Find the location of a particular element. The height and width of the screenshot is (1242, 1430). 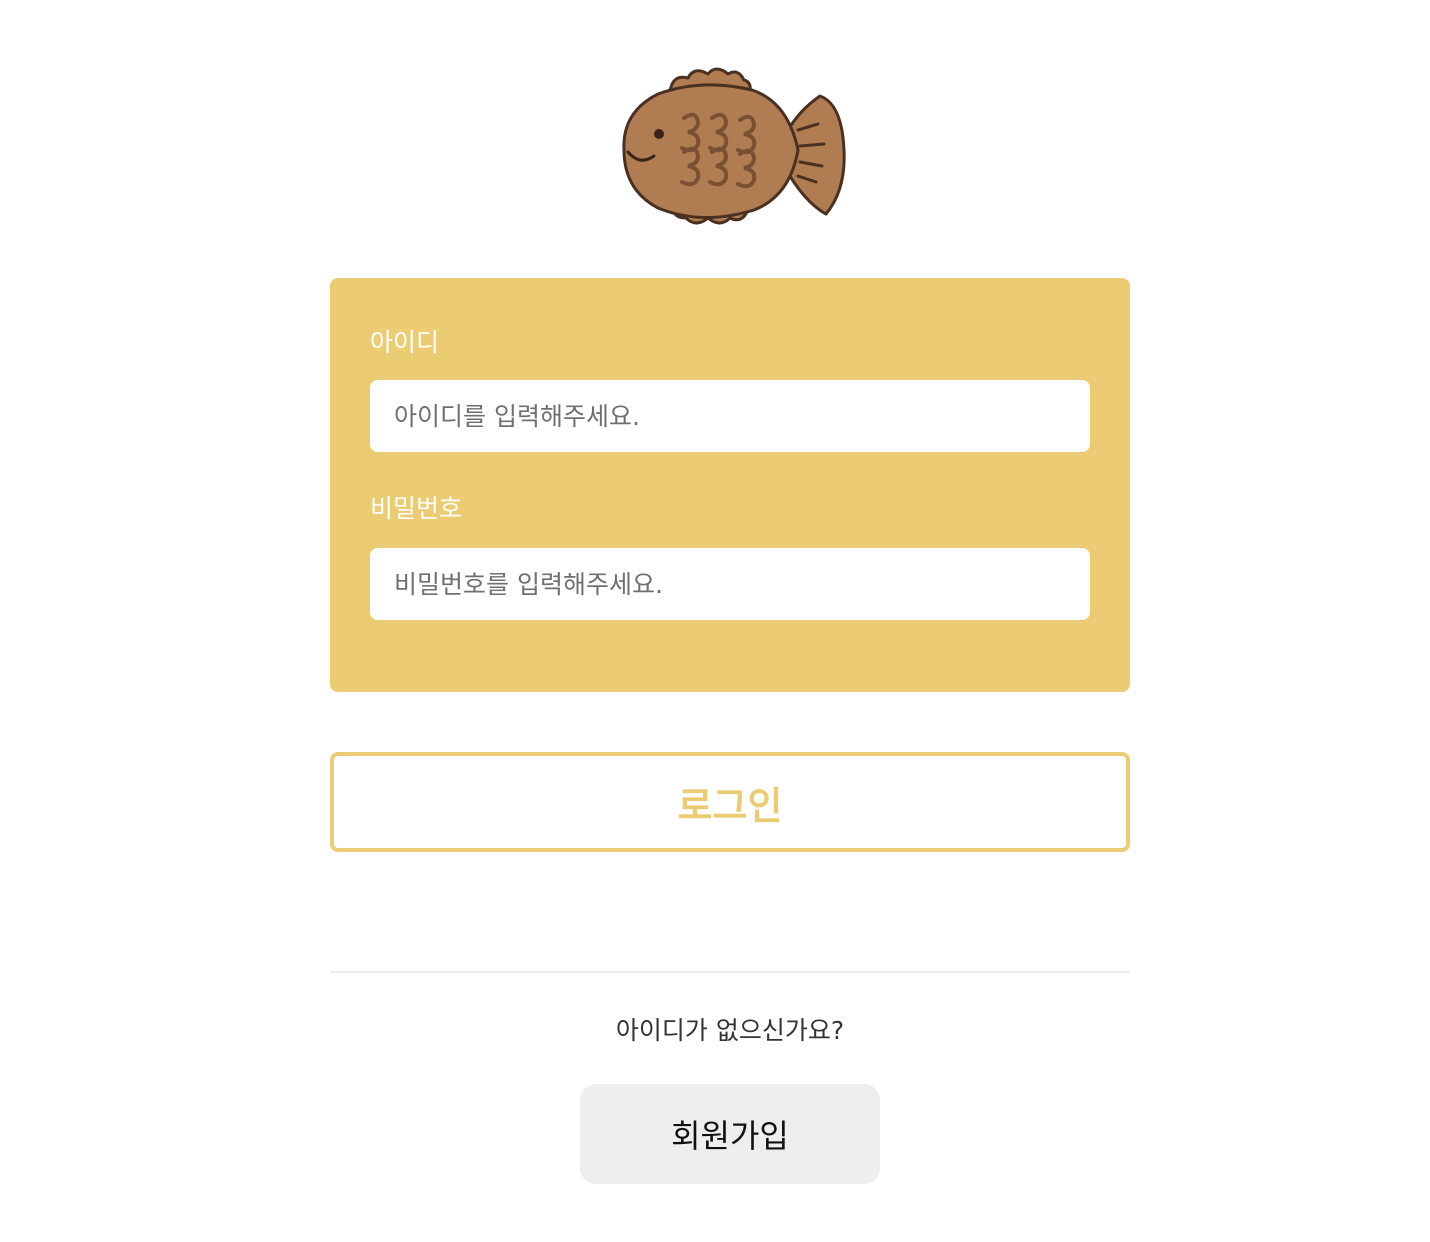

password-label: 비밀번호 is located at coordinates (416, 508).